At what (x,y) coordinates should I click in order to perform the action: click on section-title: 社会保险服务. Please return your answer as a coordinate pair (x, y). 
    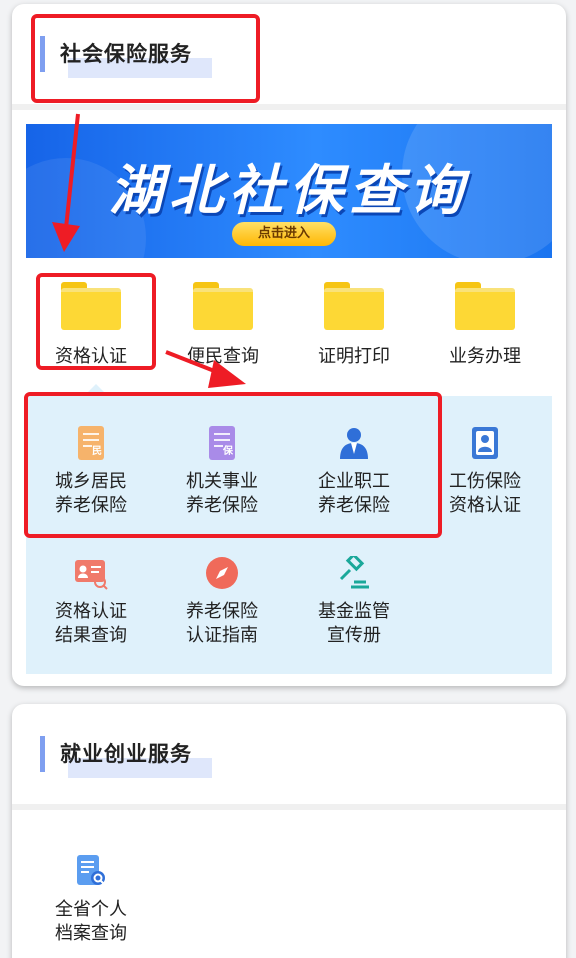
    Looking at the image, I should click on (126, 54).